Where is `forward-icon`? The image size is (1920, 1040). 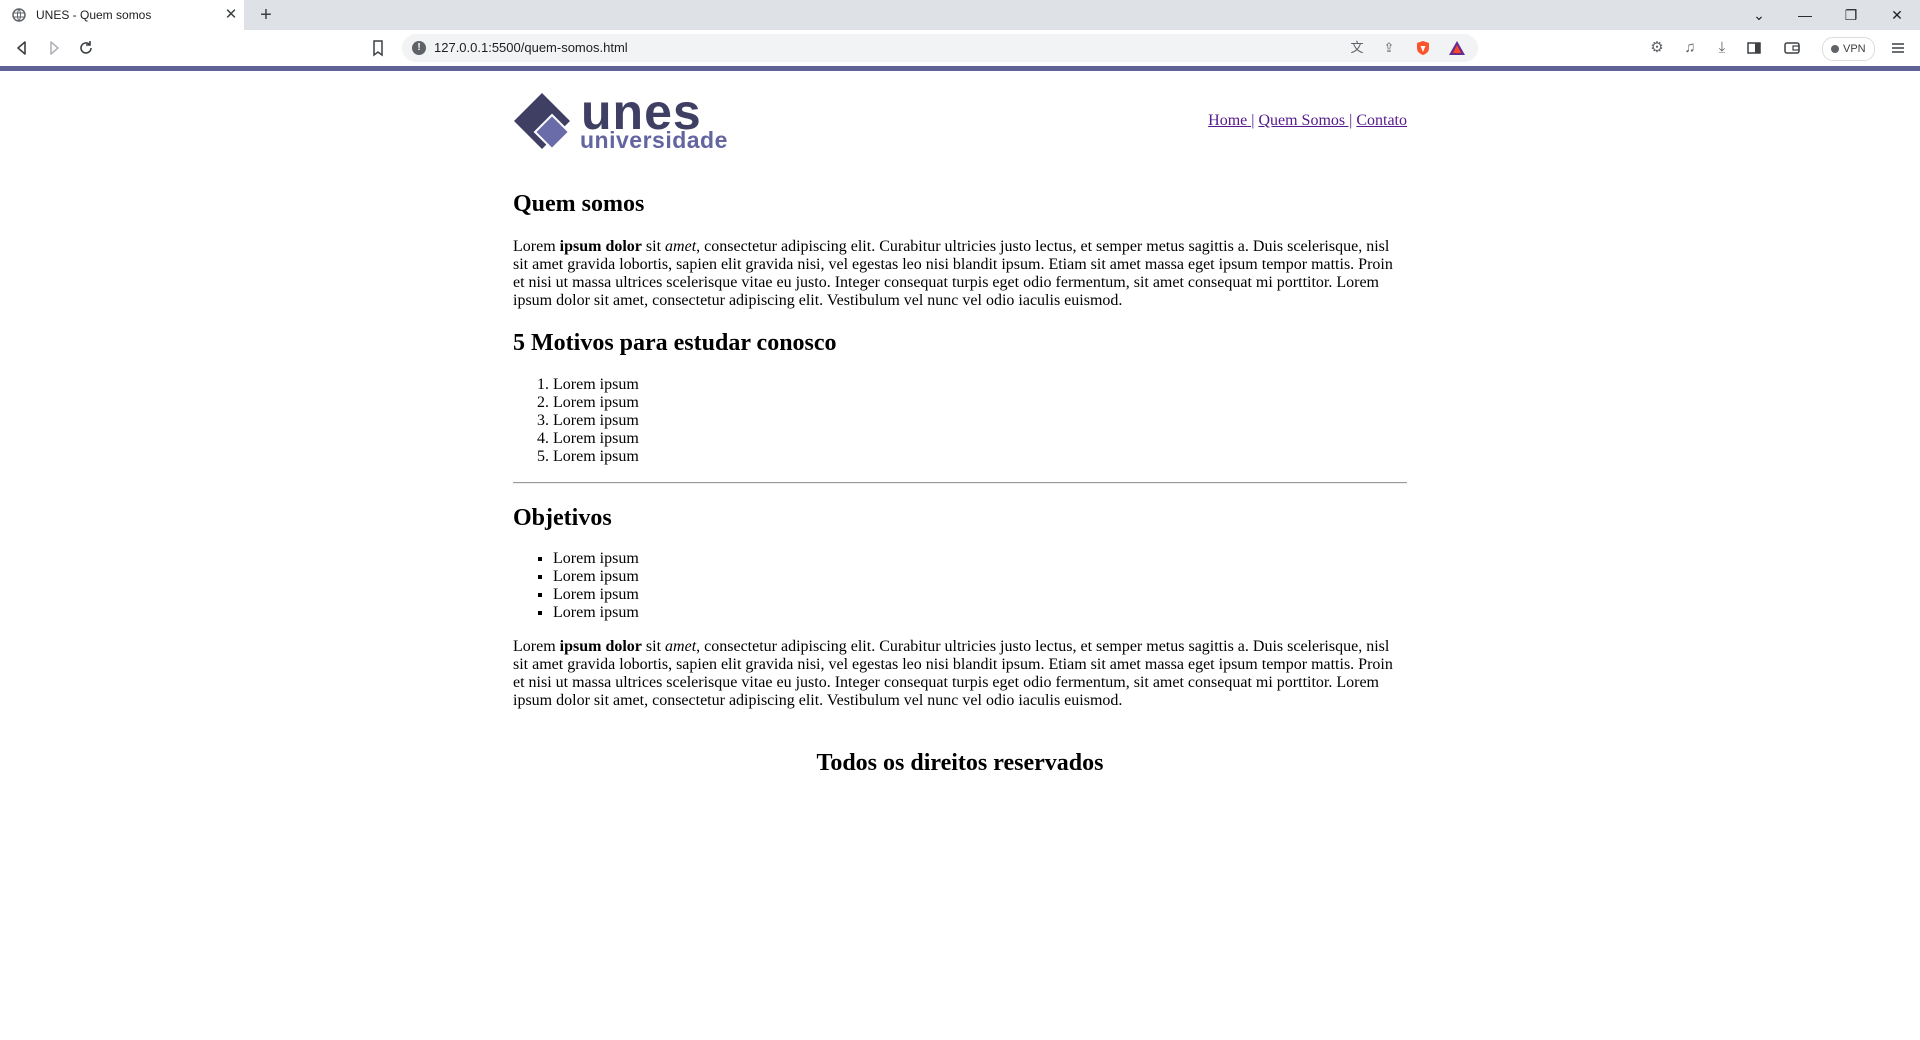
forward-icon is located at coordinates (54, 48).